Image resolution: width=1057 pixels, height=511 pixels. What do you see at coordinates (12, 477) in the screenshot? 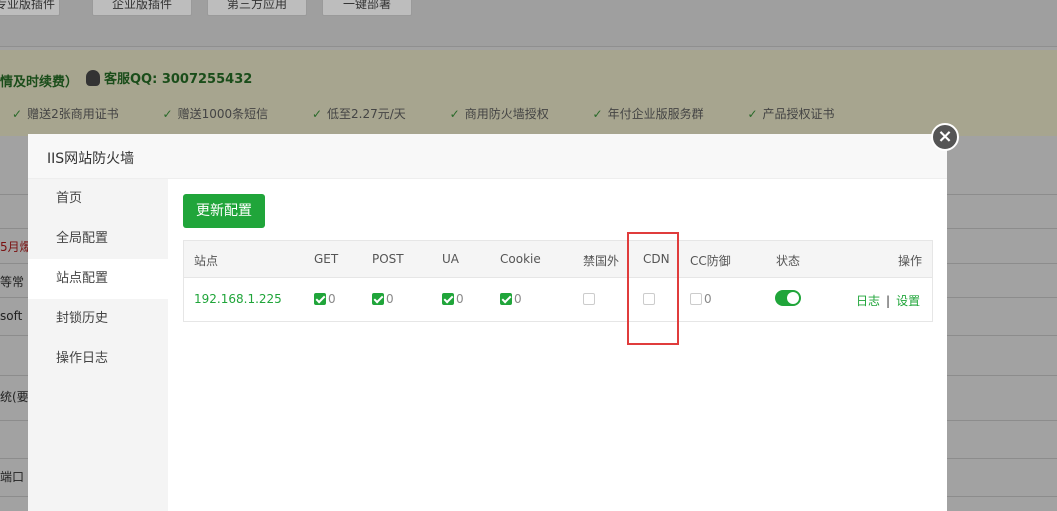
I see `bg-left-text: 端口` at bounding box center [12, 477].